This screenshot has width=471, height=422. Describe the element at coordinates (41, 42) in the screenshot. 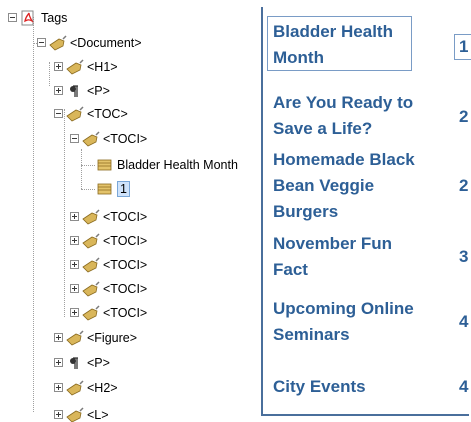

I see `collapse-document-toggle` at that location.